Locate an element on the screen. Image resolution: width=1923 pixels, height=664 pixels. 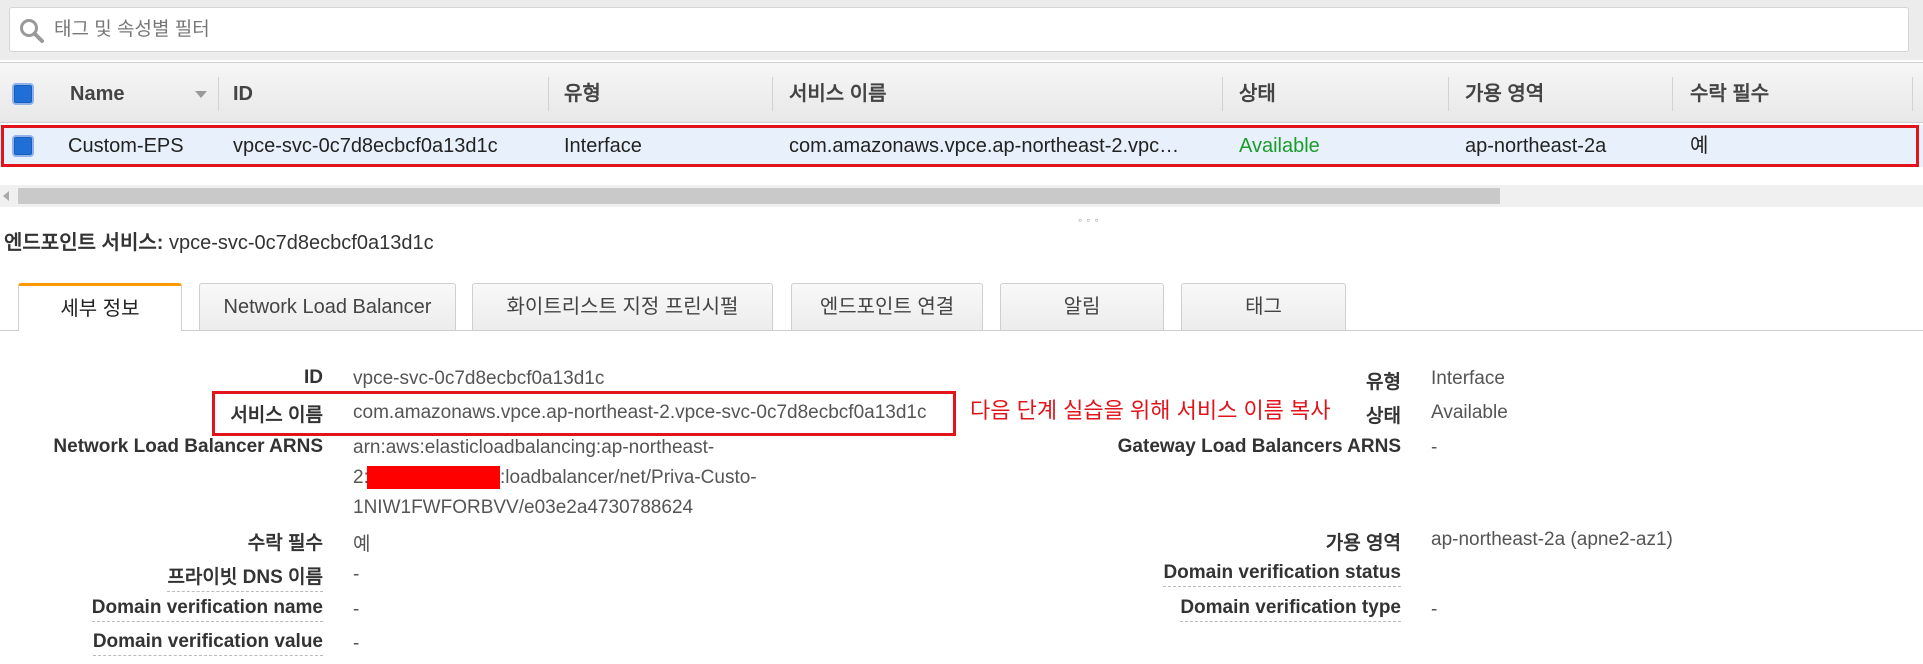
detail-value-state: Available is located at coordinates (1469, 412).